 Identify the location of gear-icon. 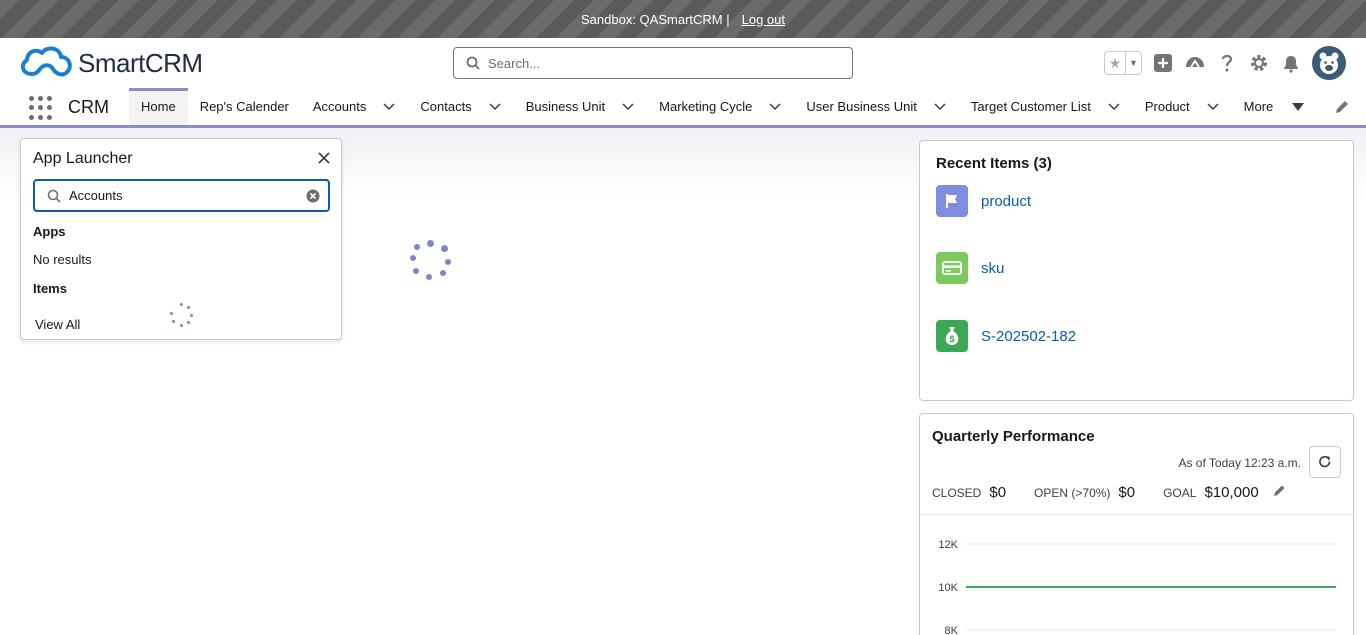
(1259, 63).